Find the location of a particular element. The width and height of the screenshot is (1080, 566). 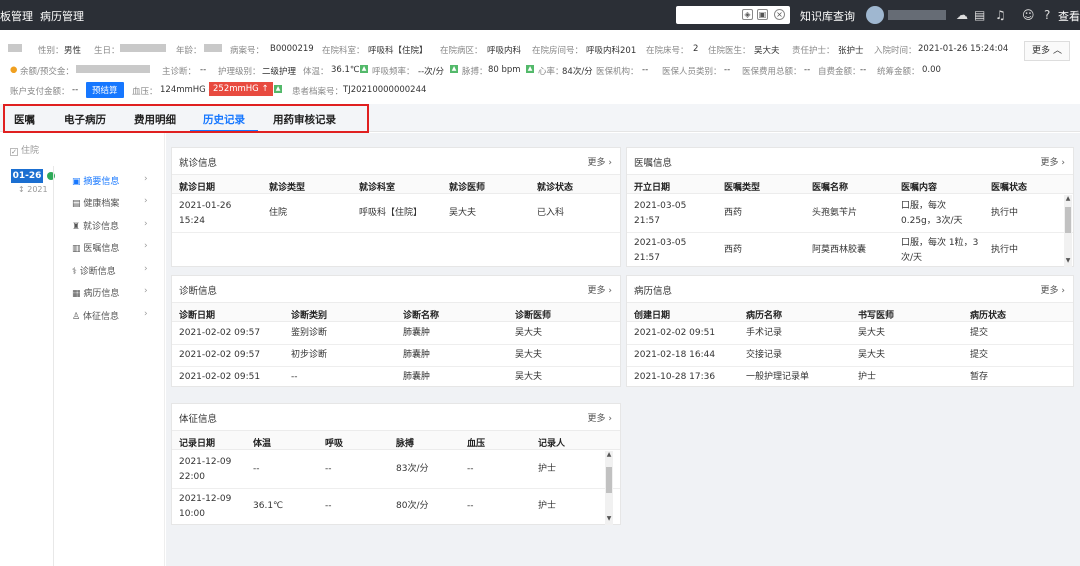

ins-fee-label: 医保费用总额： is located at coordinates (772, 72).